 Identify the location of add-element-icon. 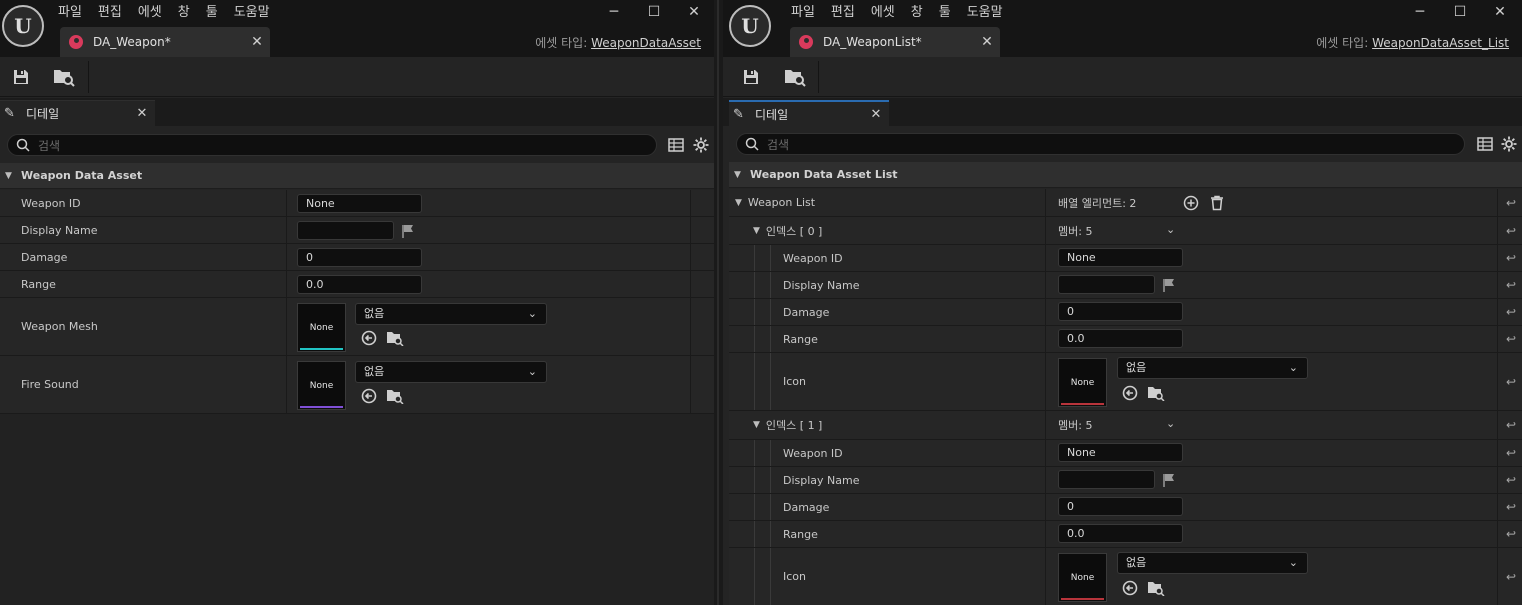
(1191, 203).